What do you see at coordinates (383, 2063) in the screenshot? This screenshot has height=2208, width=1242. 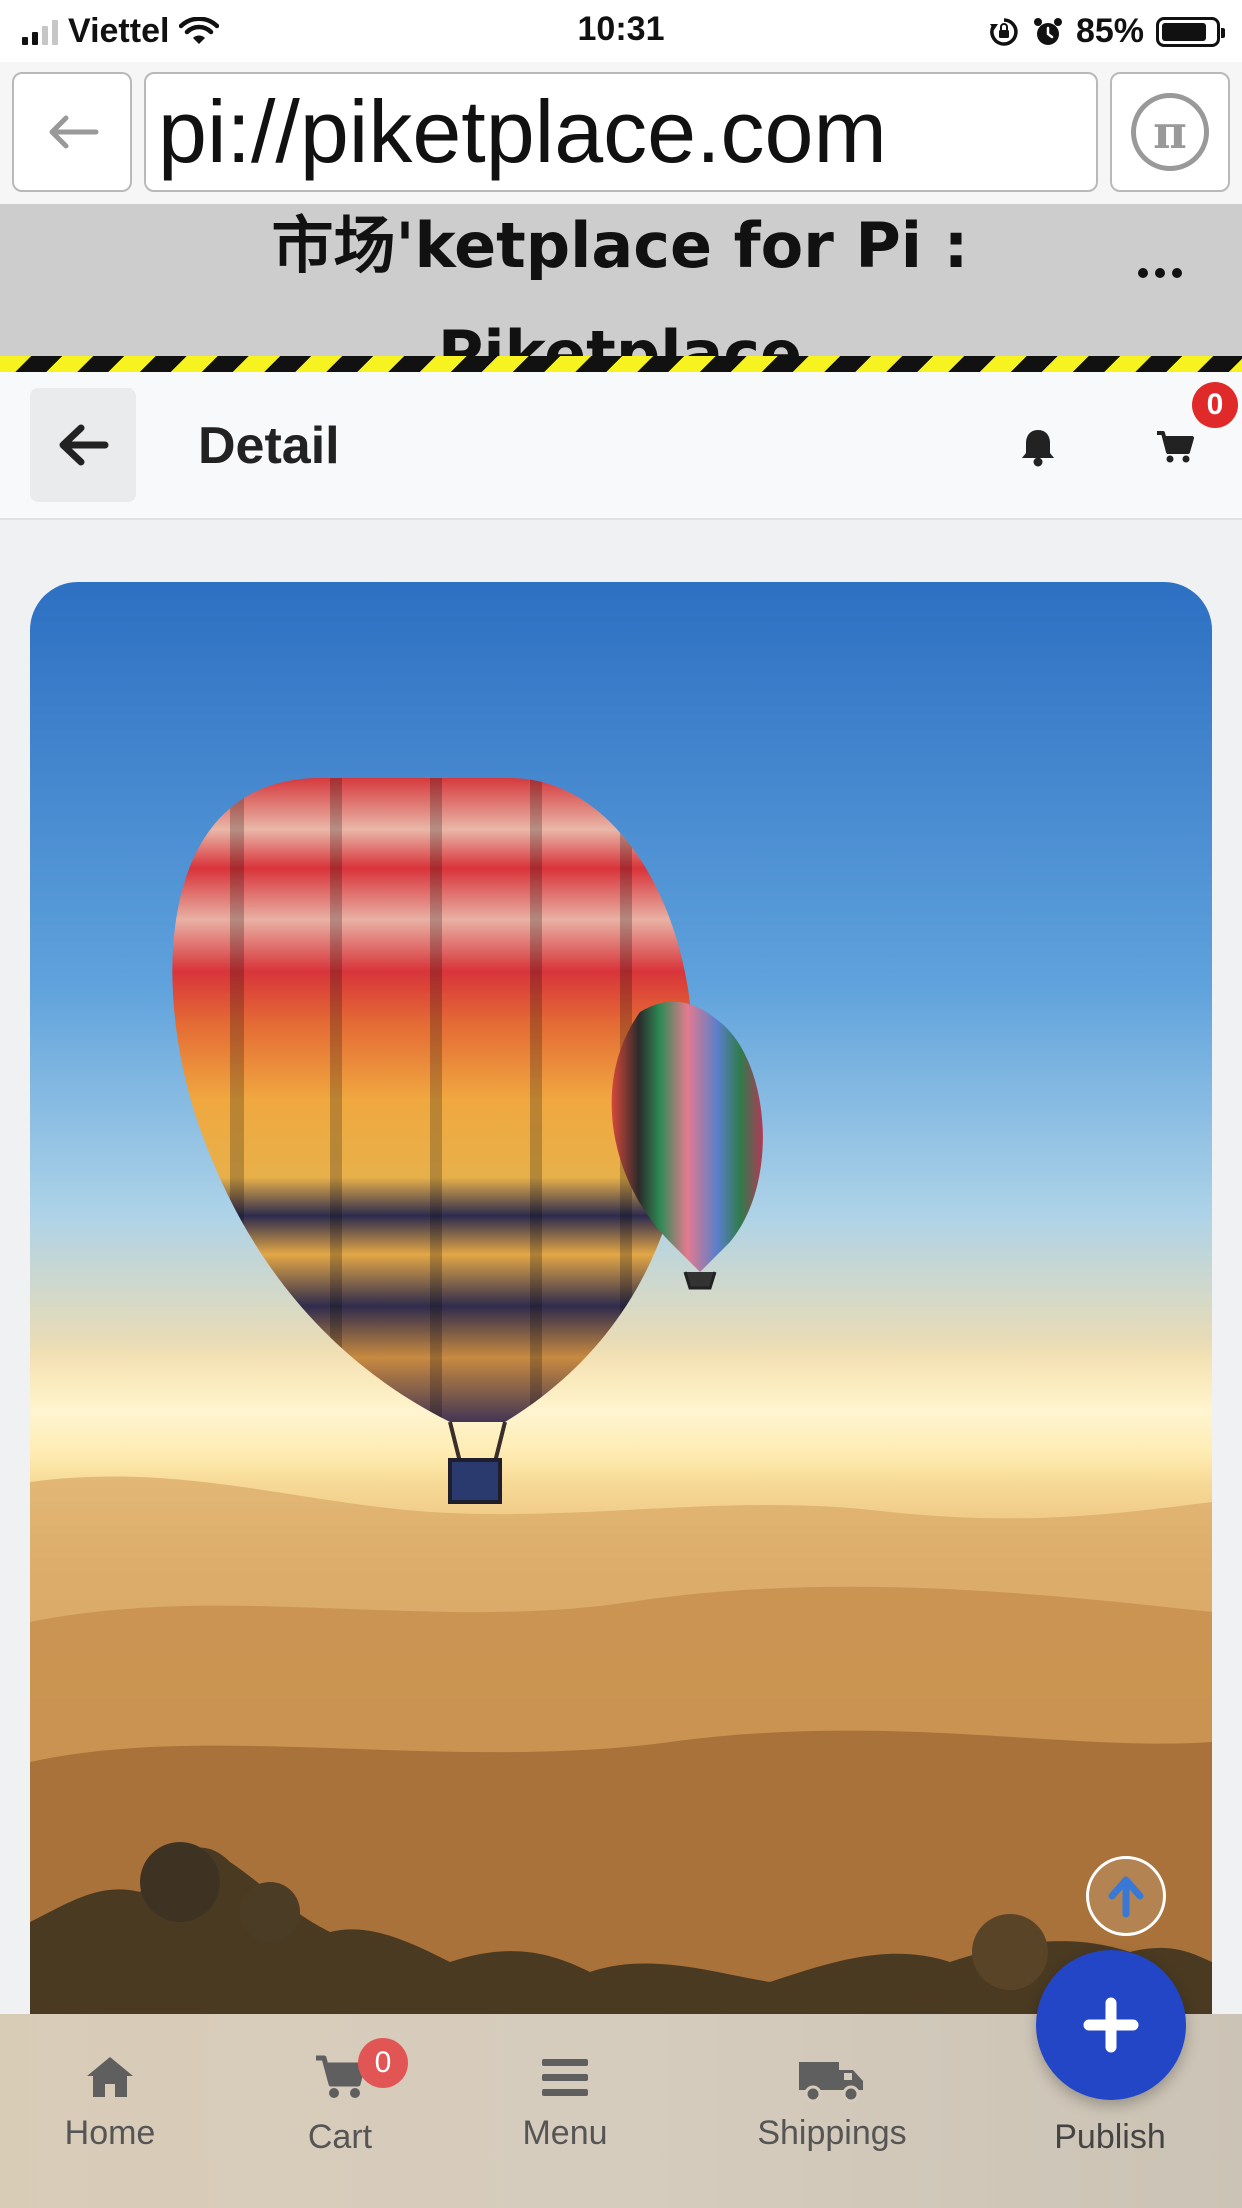 I see `nav-cart-badge: 0` at bounding box center [383, 2063].